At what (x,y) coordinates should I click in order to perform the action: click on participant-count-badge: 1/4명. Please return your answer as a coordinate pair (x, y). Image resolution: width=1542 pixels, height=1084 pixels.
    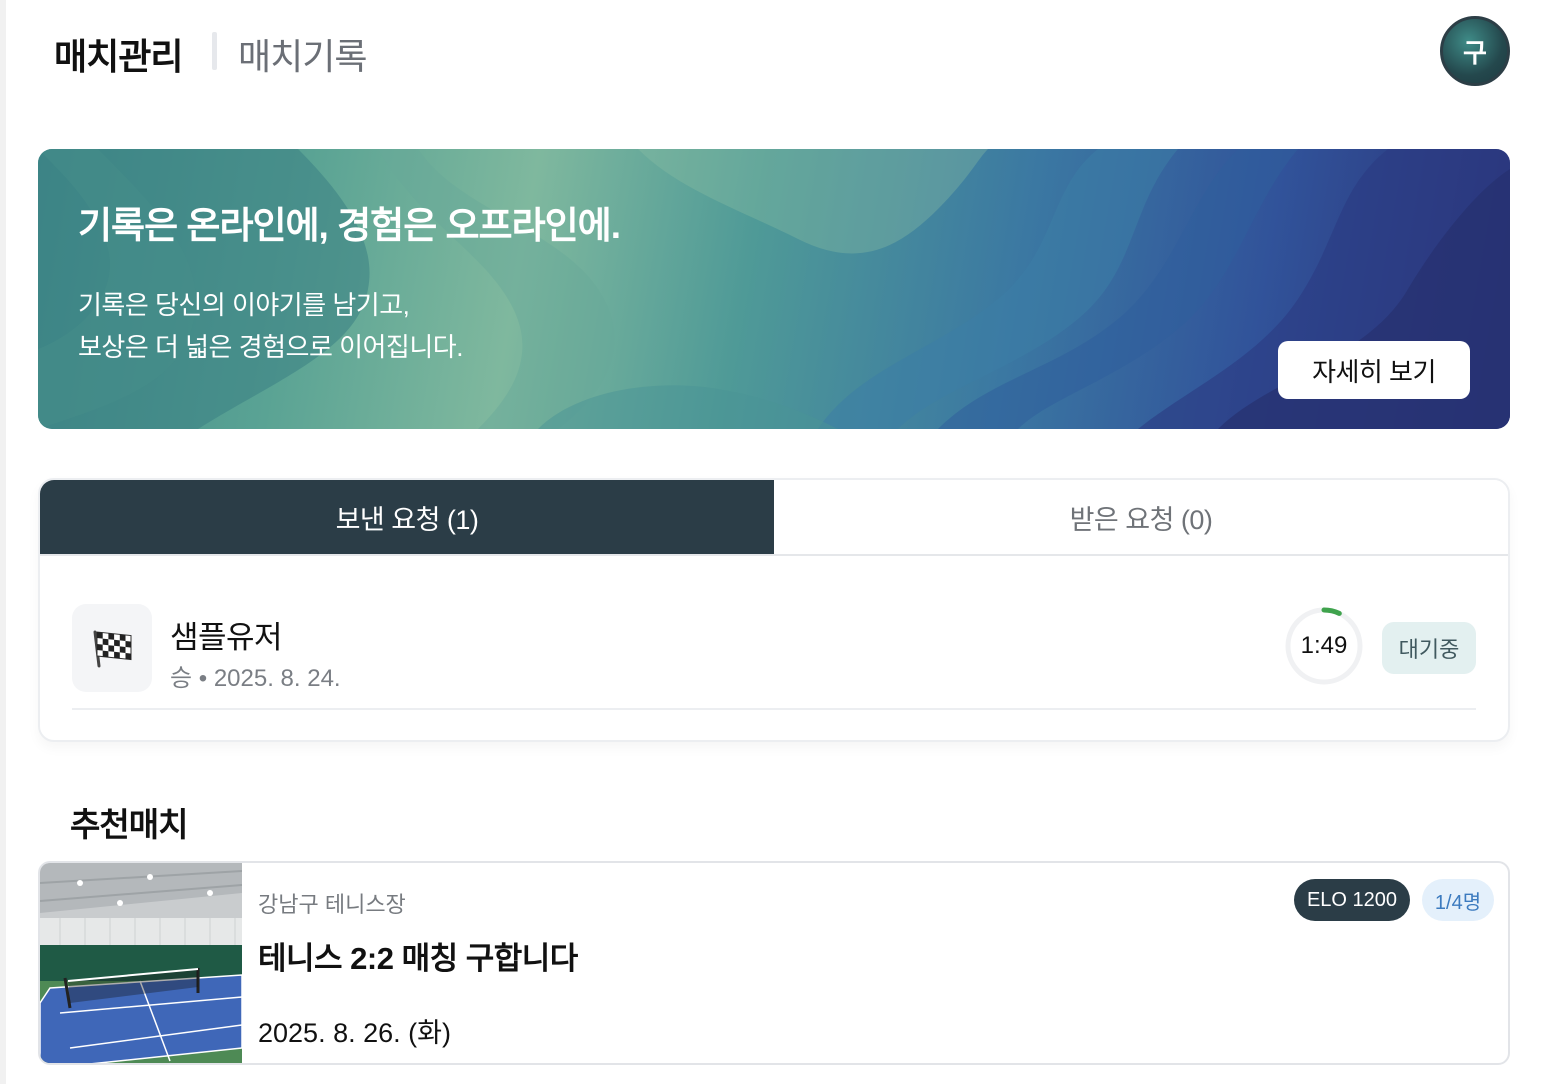
    Looking at the image, I should click on (1458, 900).